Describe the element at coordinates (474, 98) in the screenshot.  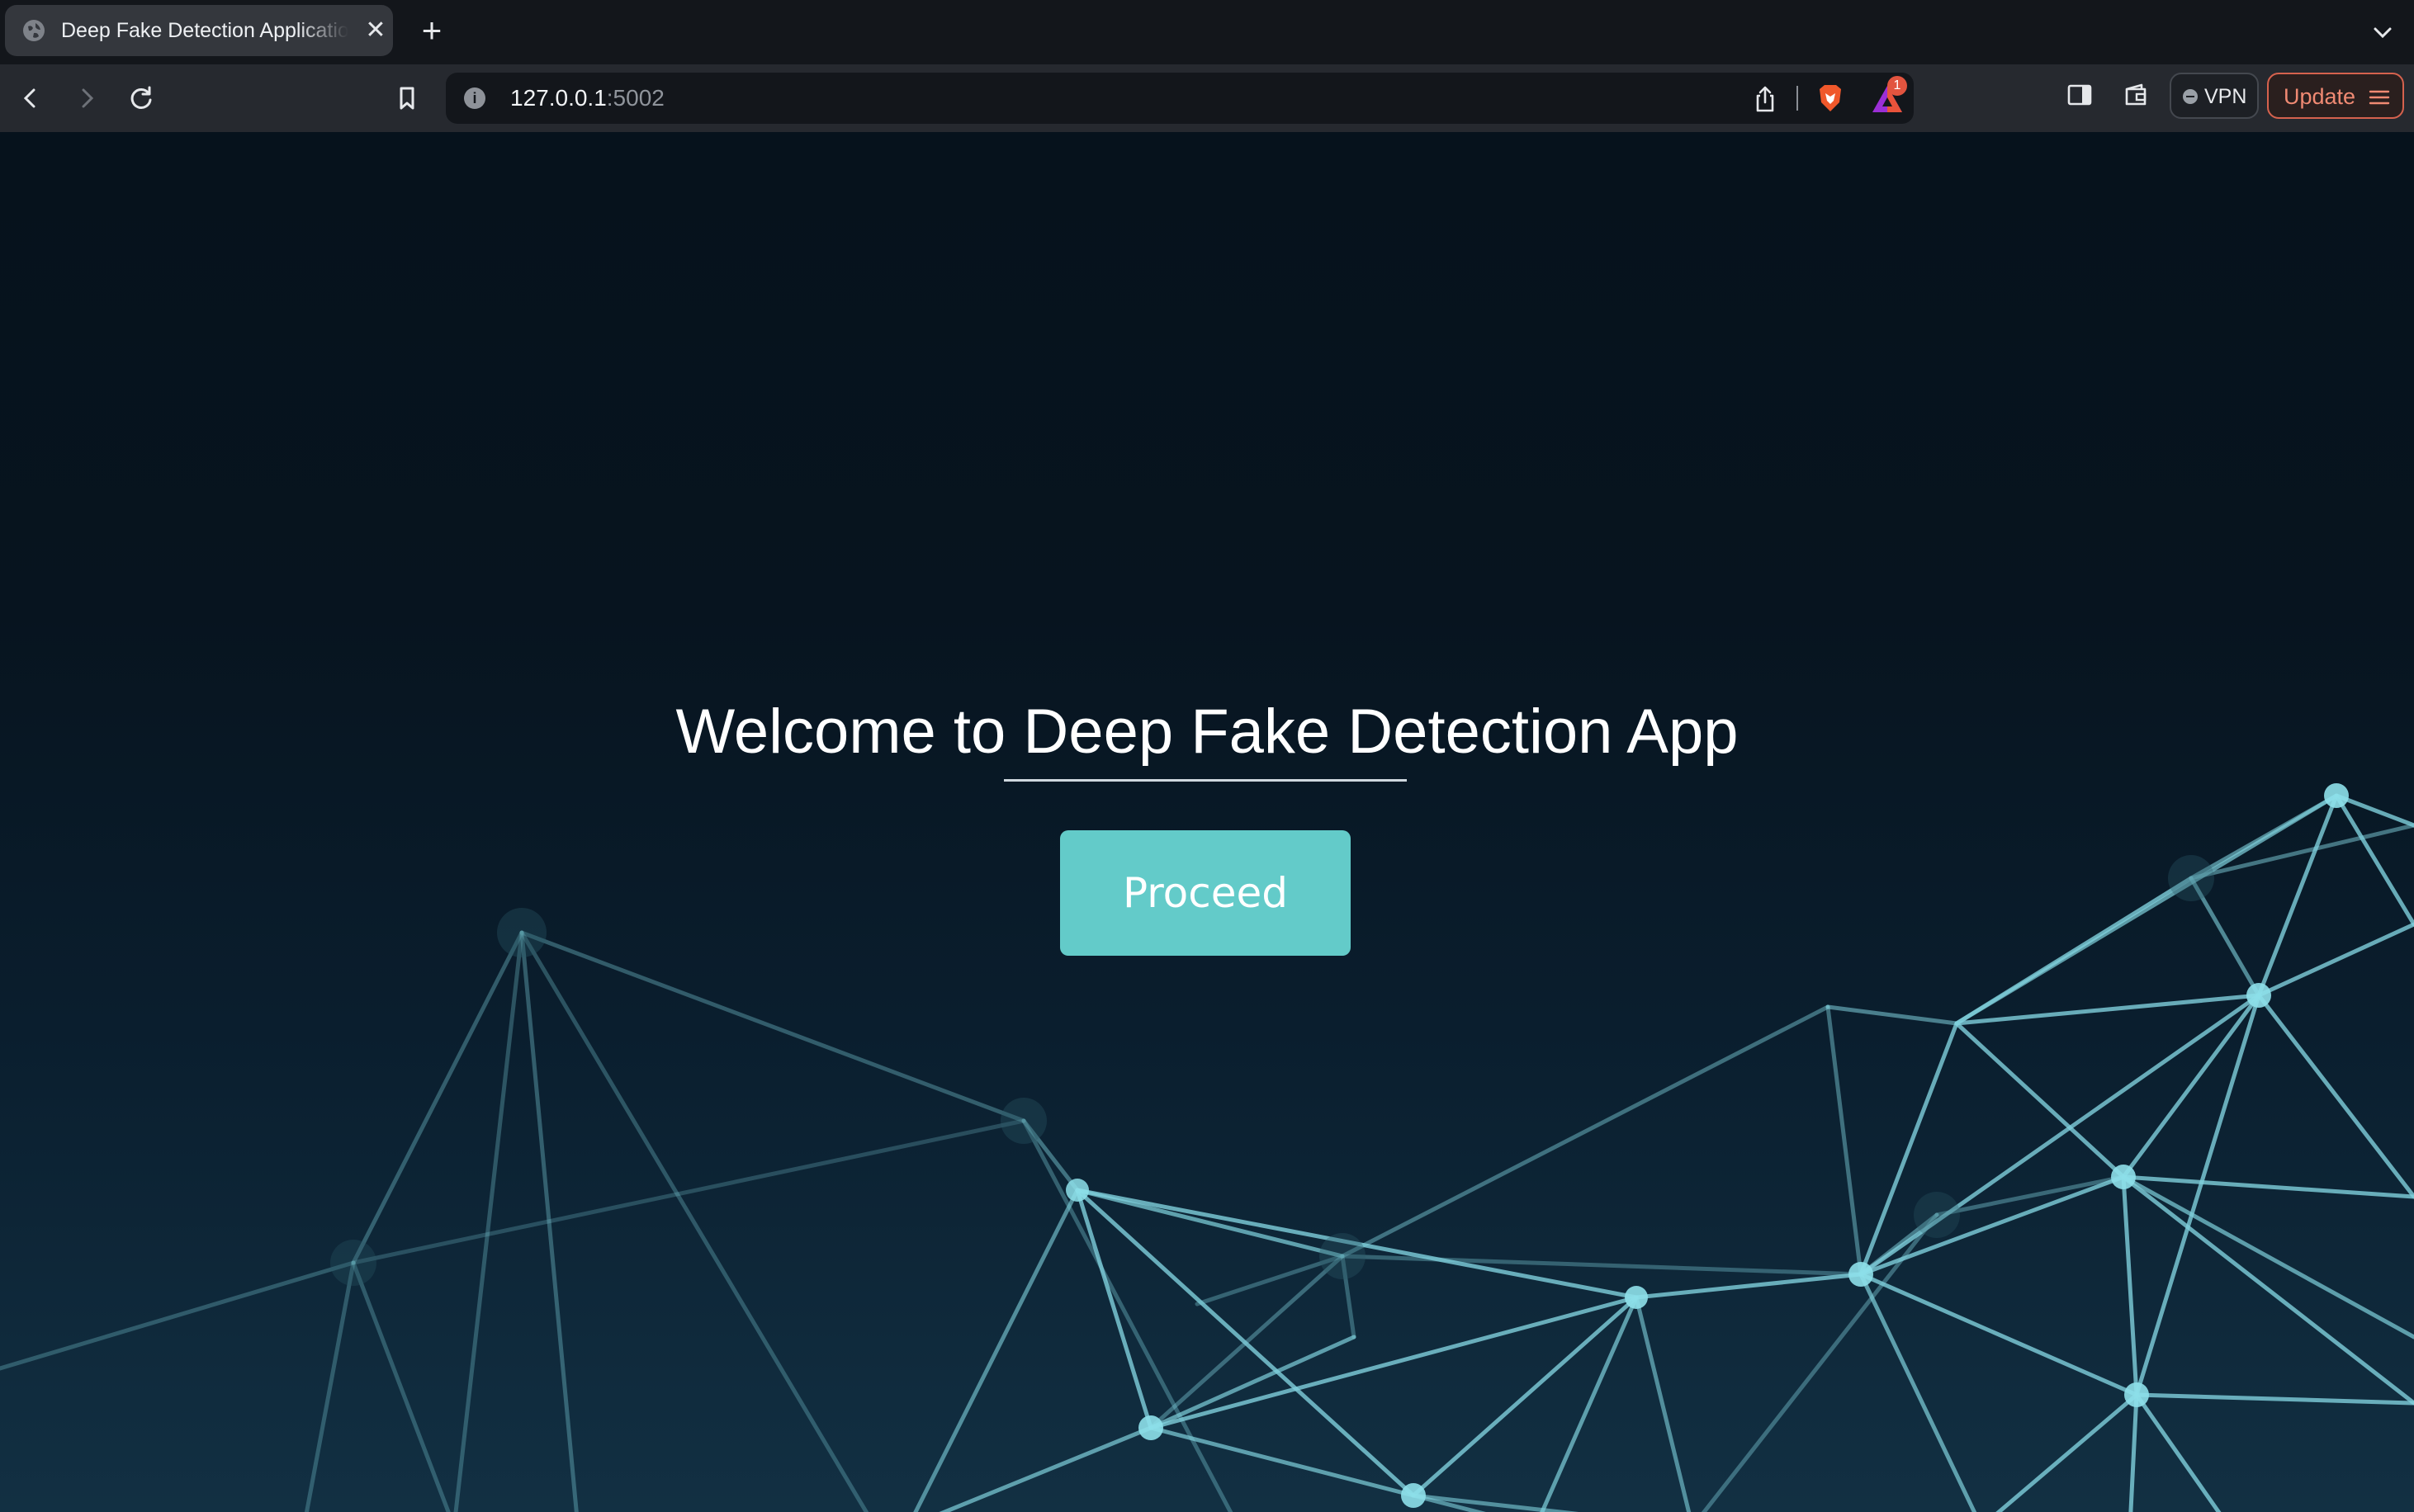
I see `info-icon: i` at that location.